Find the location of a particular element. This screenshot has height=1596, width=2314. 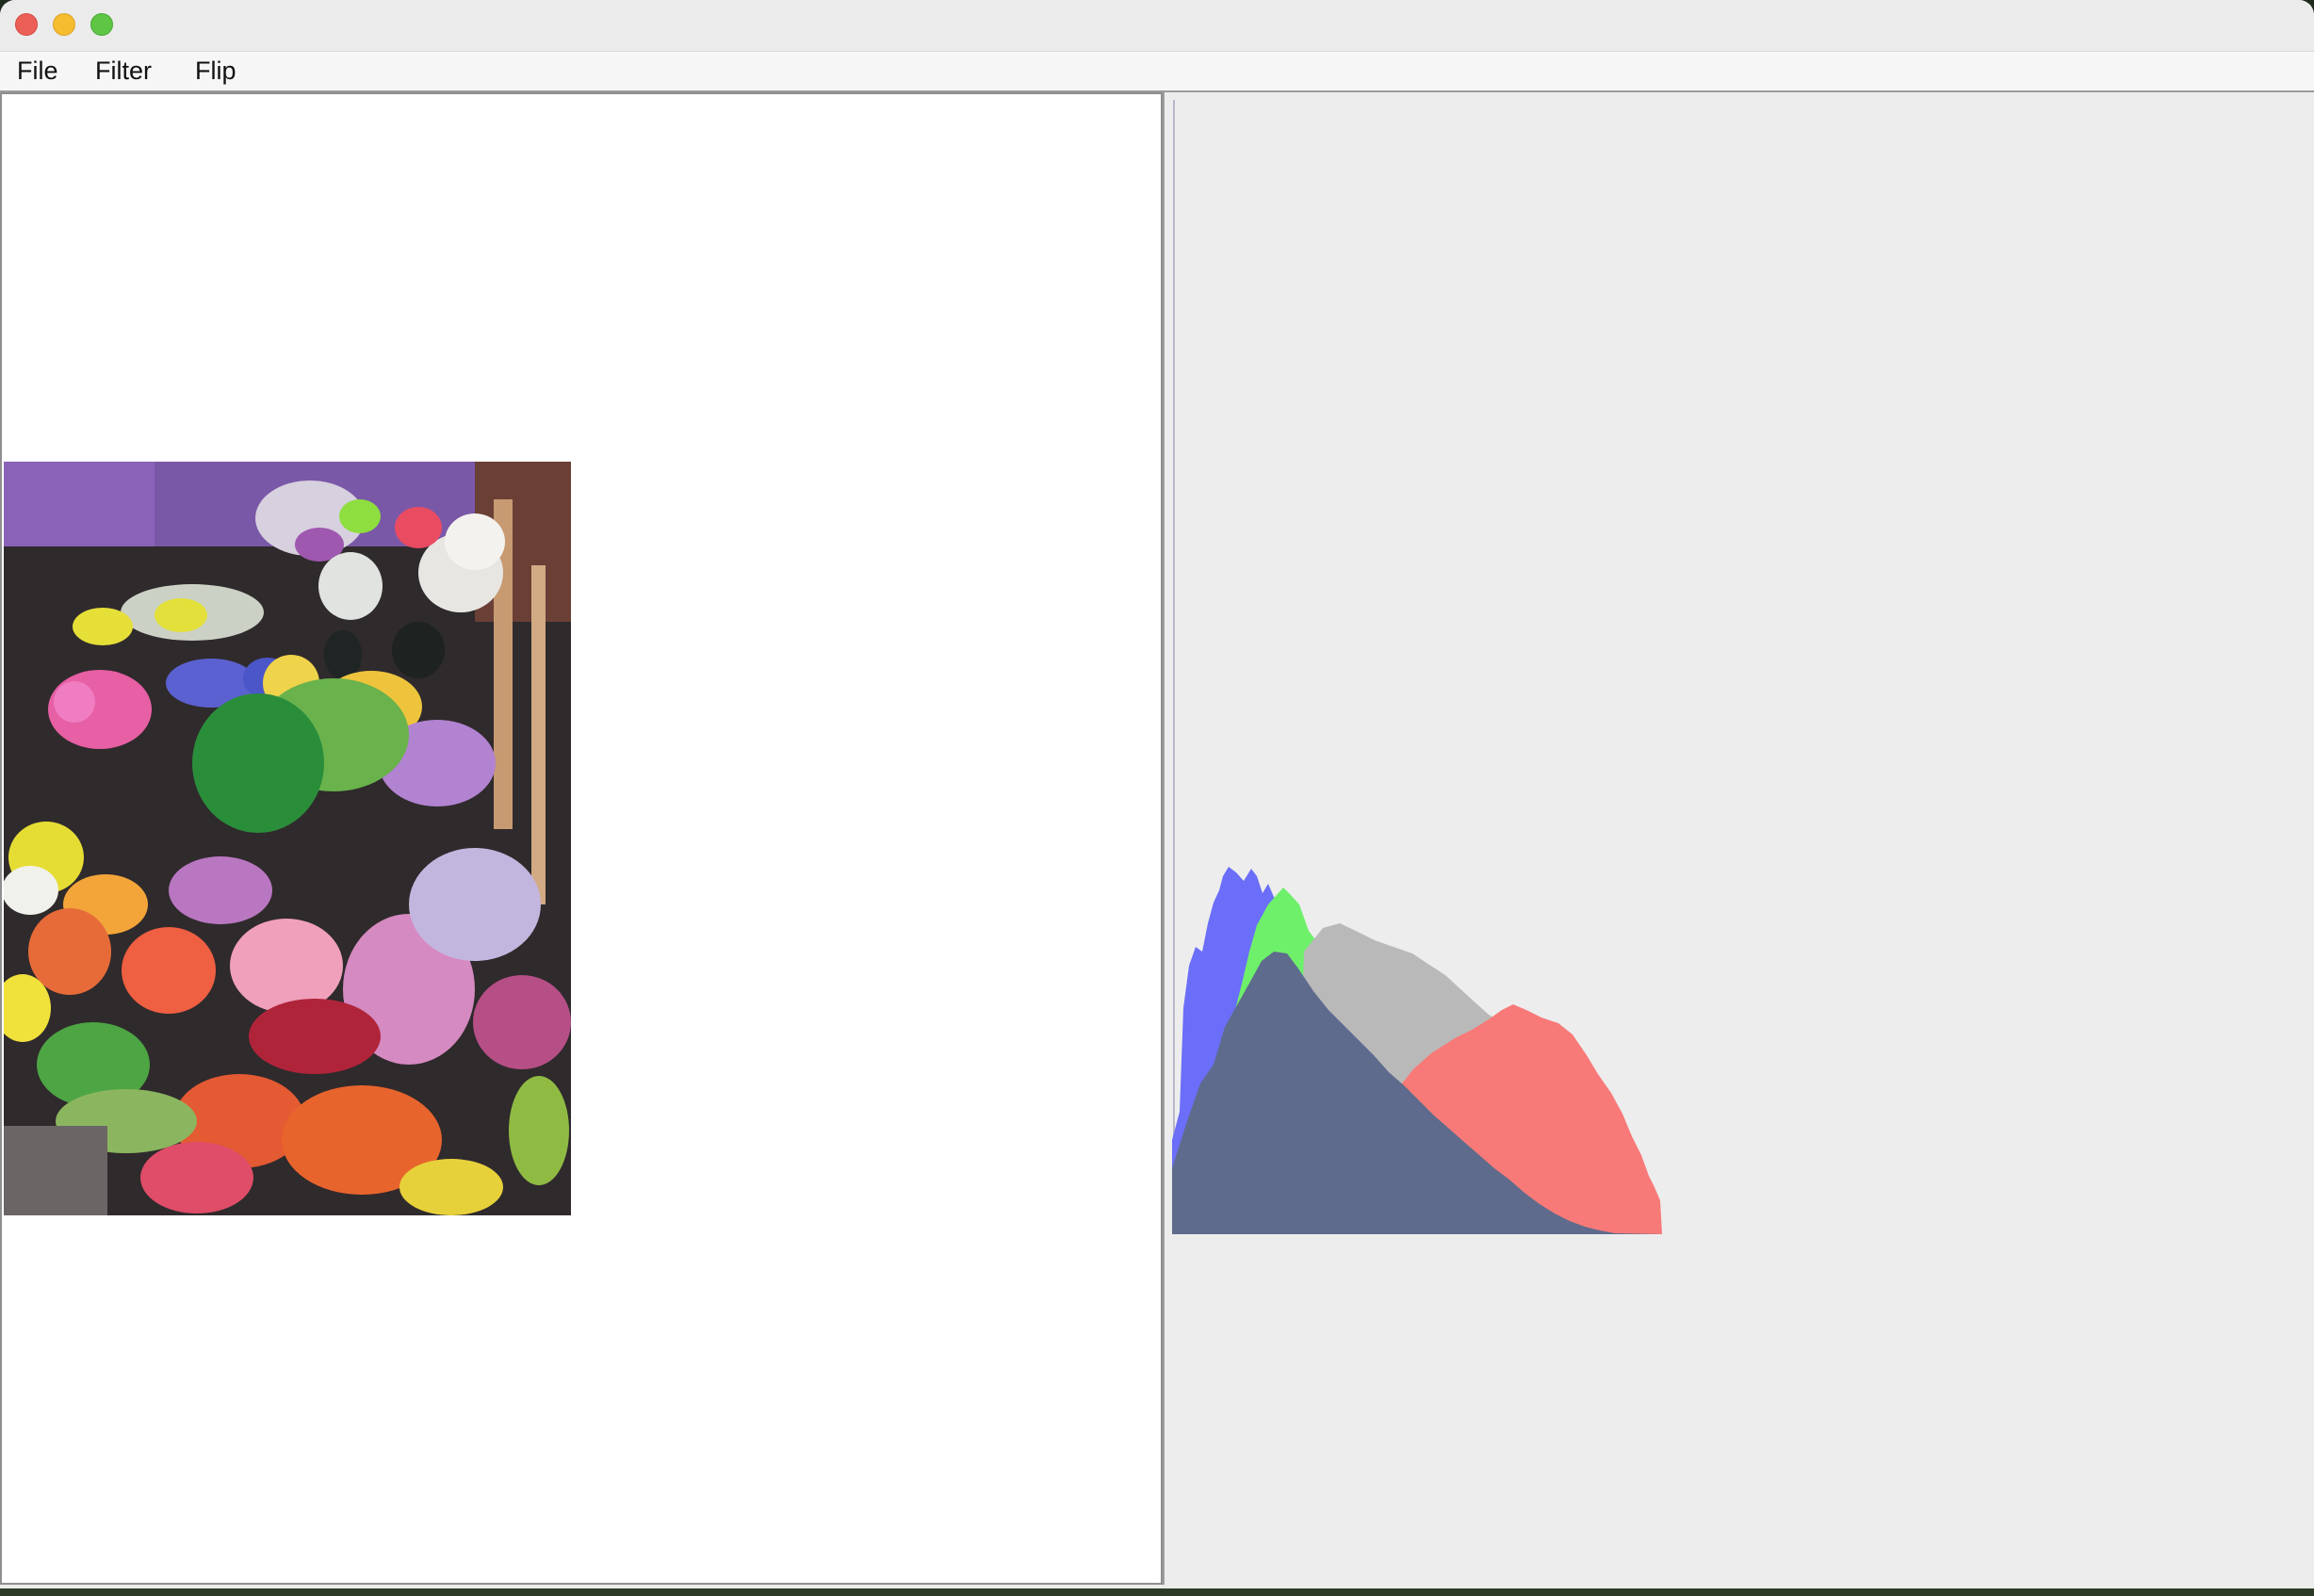

minimize-icon is located at coordinates (64, 24).